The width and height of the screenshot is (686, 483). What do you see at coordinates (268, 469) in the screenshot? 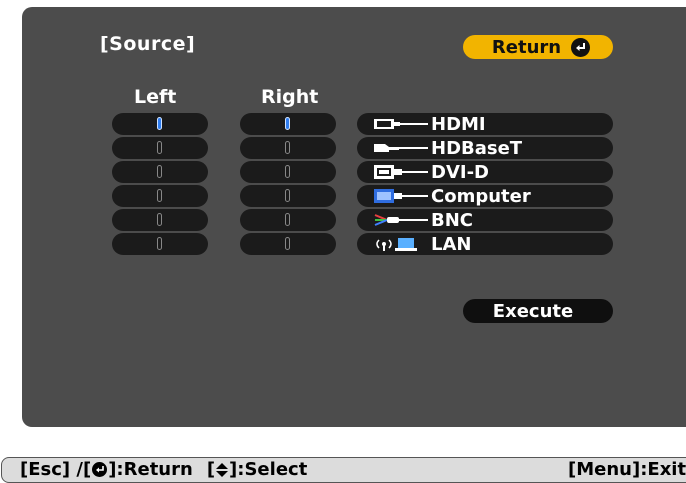
I see `select-hint: ]:Select` at bounding box center [268, 469].